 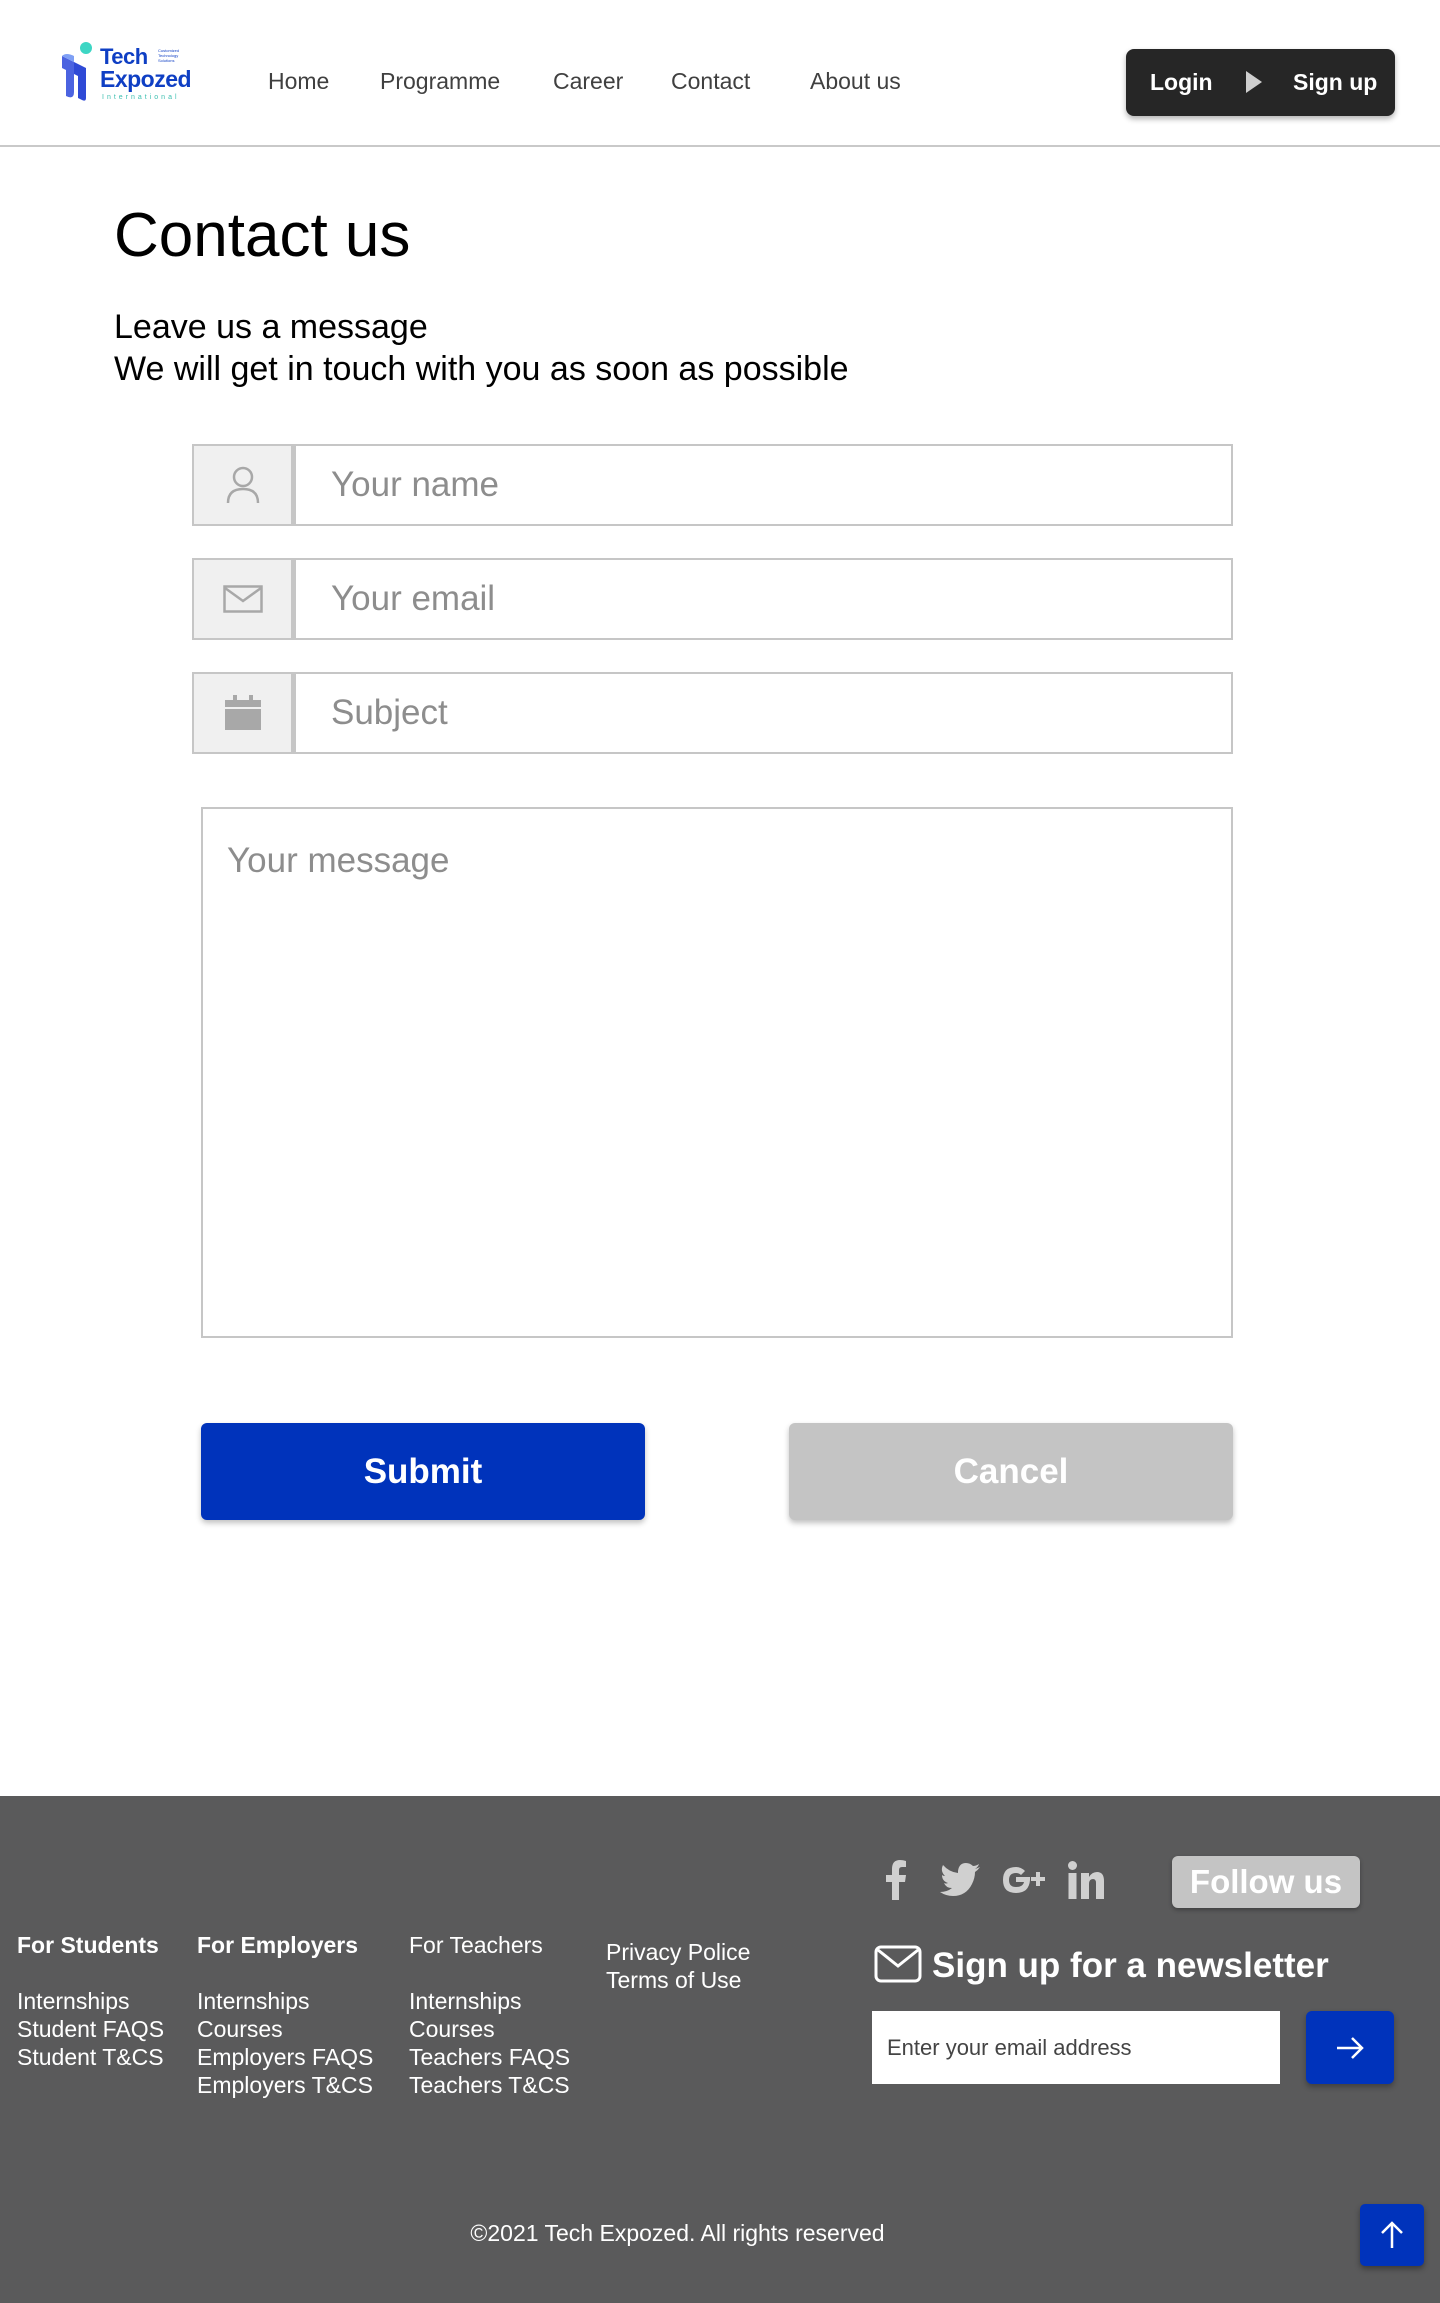 I want to click on name-field, so click(x=712, y=485).